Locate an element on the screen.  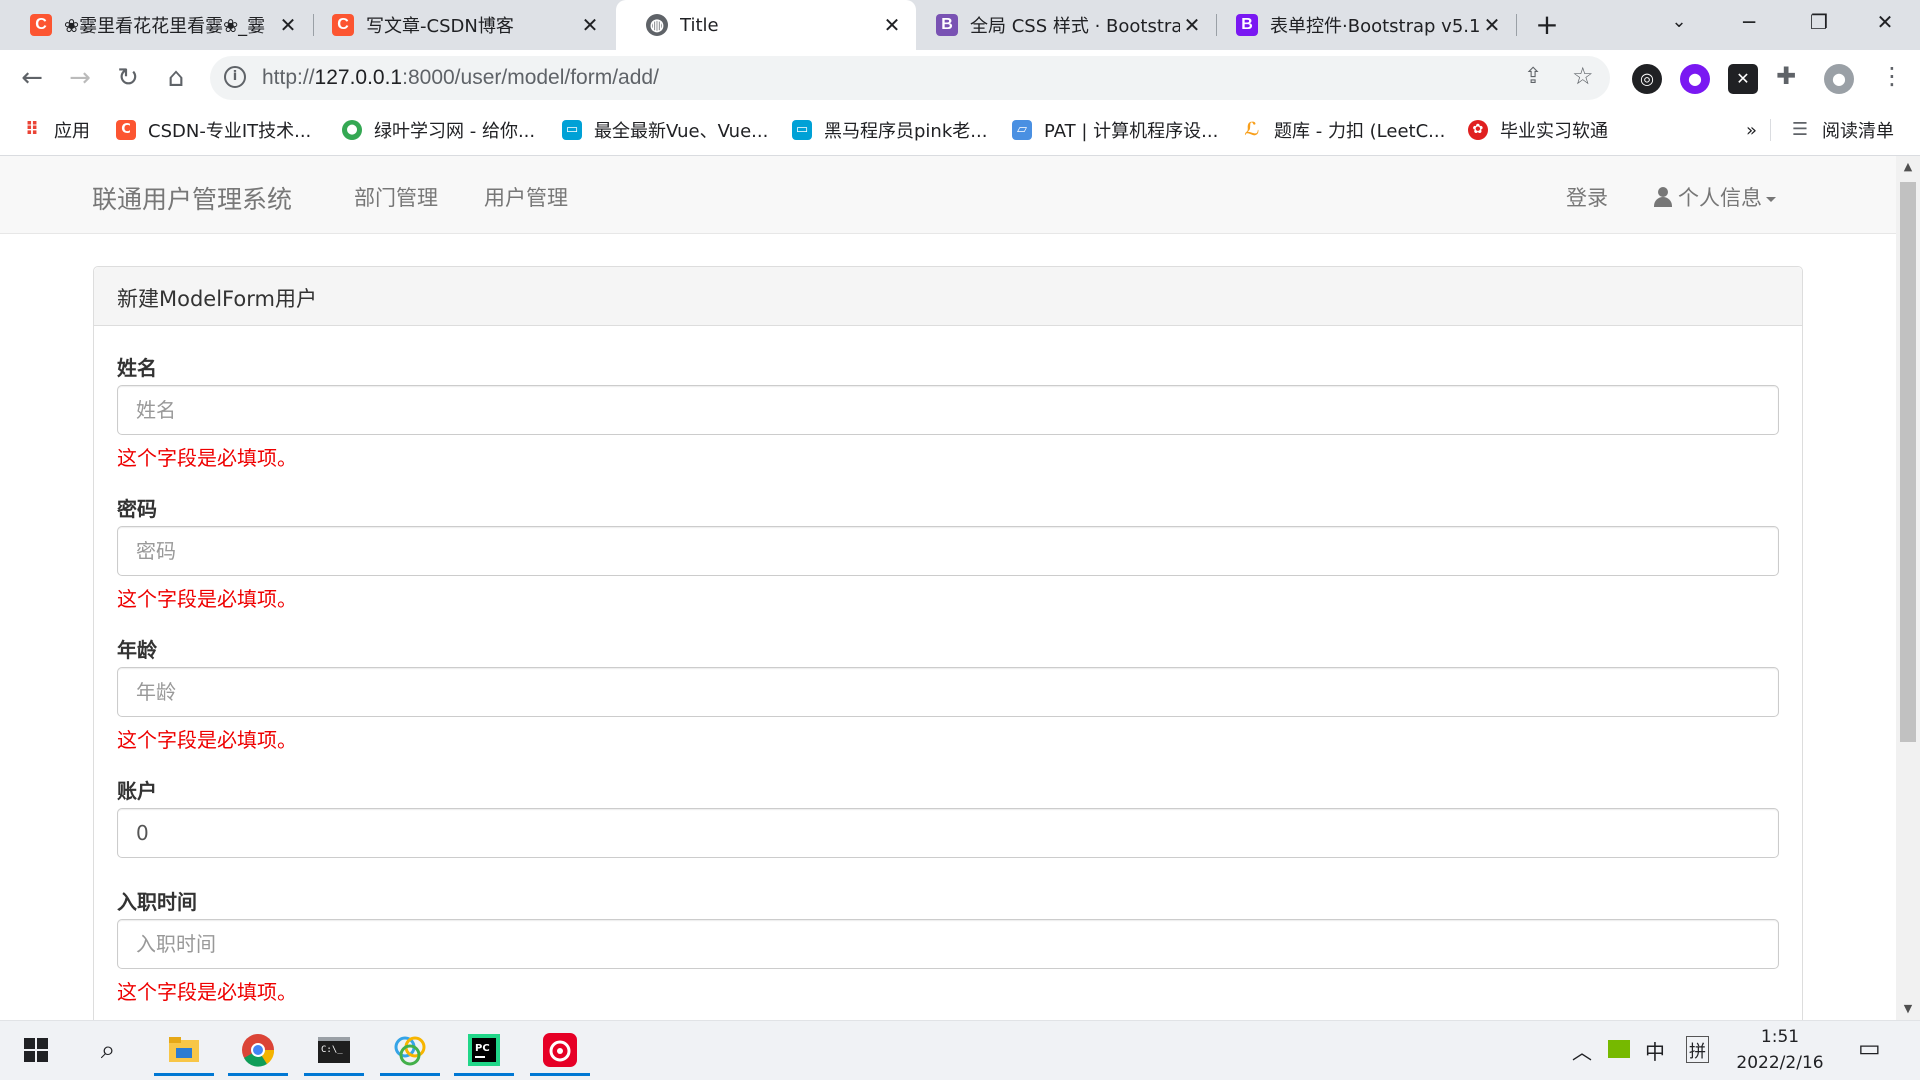
account-input is located at coordinates (948, 833).